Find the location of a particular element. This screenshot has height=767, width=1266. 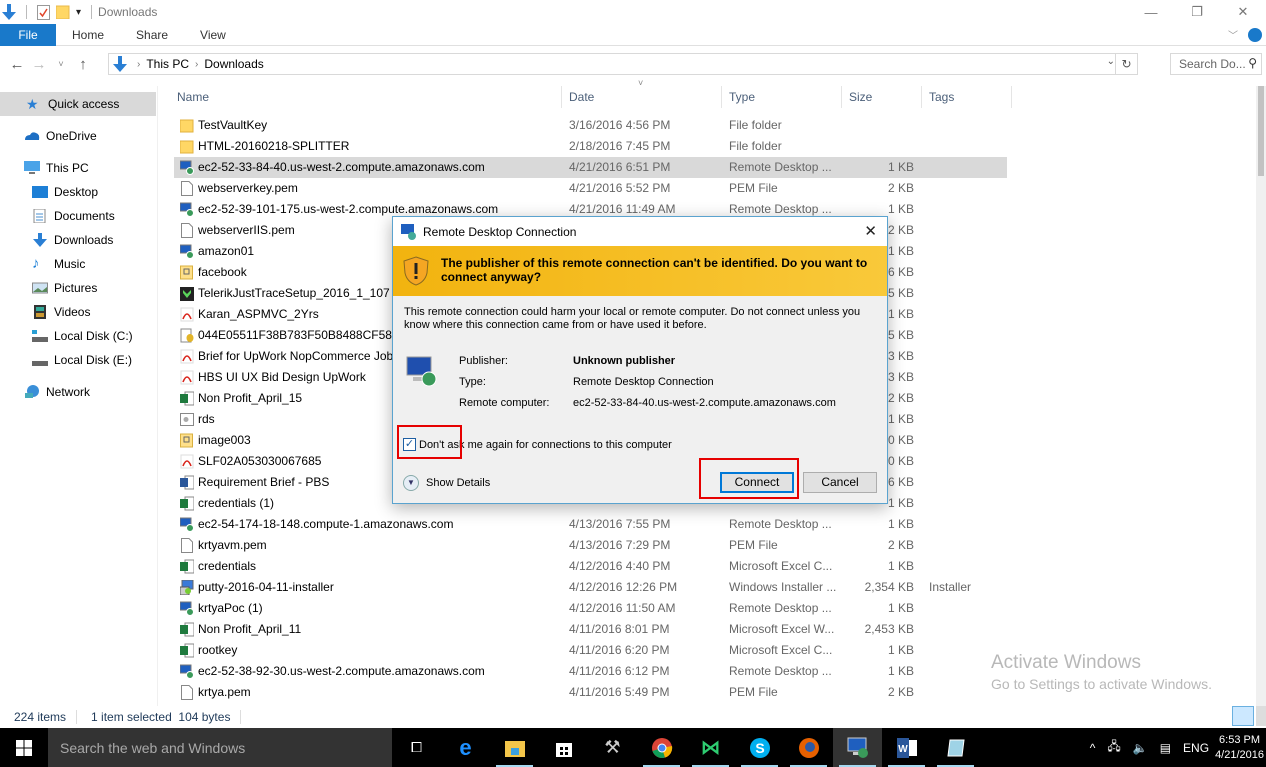

address-bar: › This PC › Downloads ⌄ ↻ is located at coordinates (623, 64).